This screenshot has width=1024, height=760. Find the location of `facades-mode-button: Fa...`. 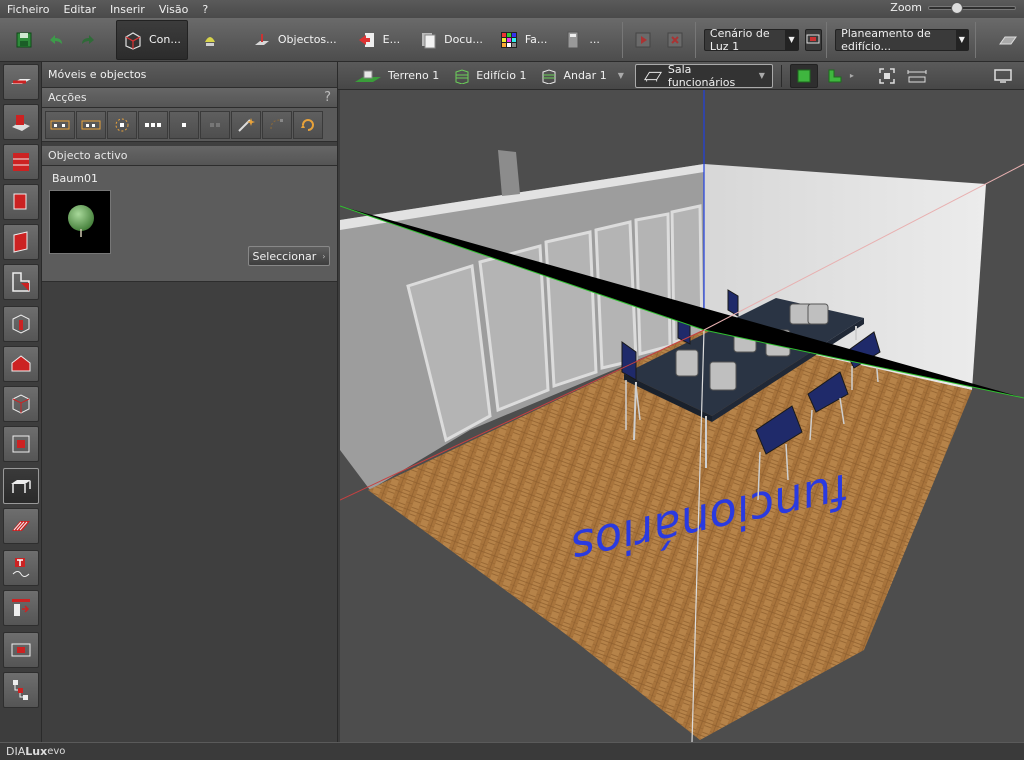

facades-mode-button: Fa... is located at coordinates (523, 40).